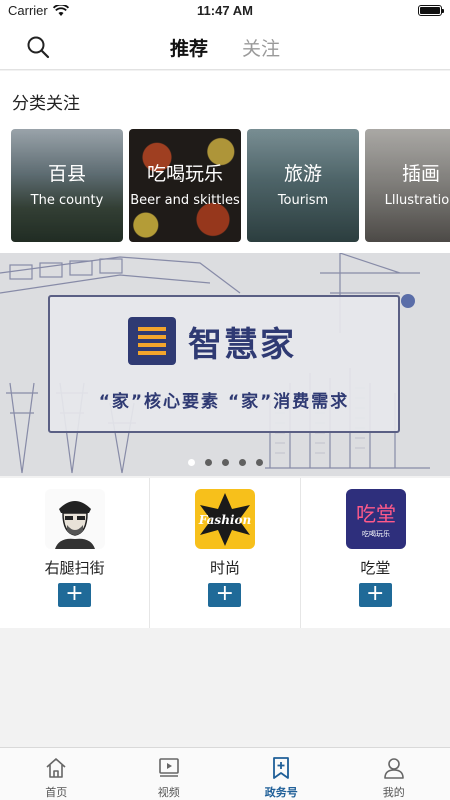 This screenshot has height=800, width=450. Describe the element at coordinates (185, 200) in the screenshot. I see `category-subtitle: Beer and skittles` at that location.